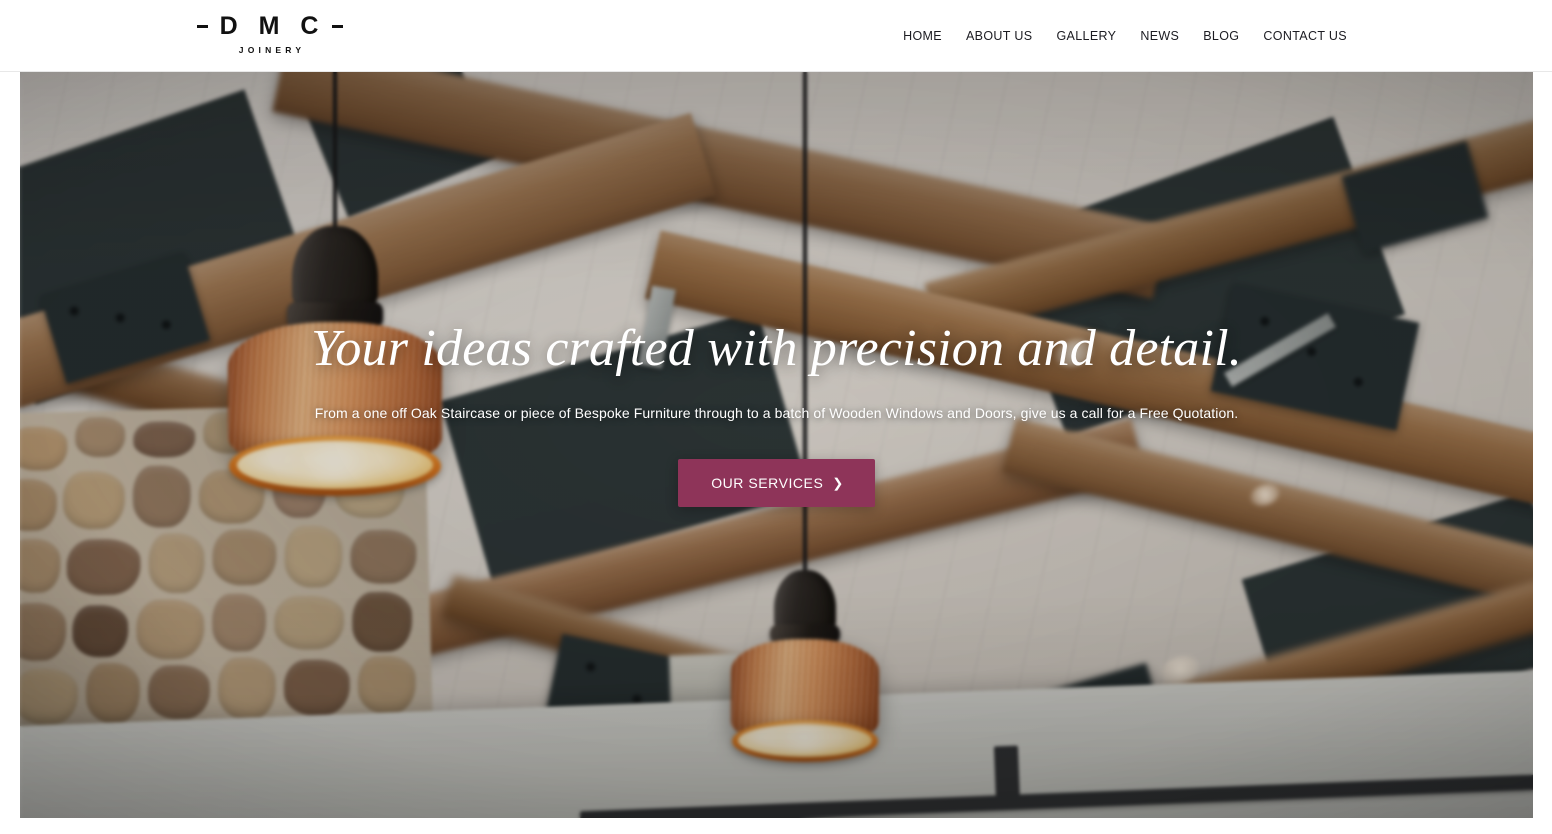 The image size is (1552, 834). I want to click on nav-item-news: NEWS, so click(1159, 36).